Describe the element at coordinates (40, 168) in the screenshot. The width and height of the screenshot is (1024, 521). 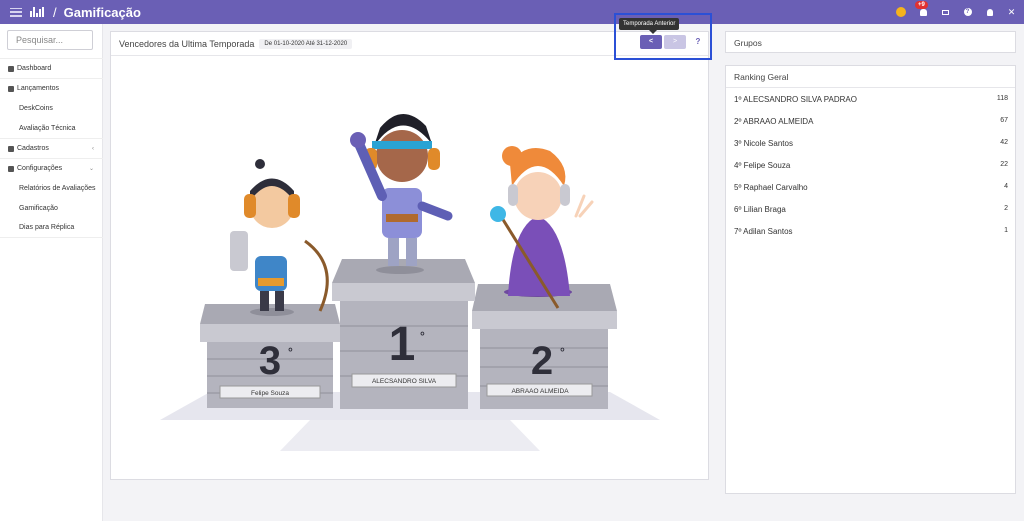
I see `sidebar-item-label: Configurações` at that location.